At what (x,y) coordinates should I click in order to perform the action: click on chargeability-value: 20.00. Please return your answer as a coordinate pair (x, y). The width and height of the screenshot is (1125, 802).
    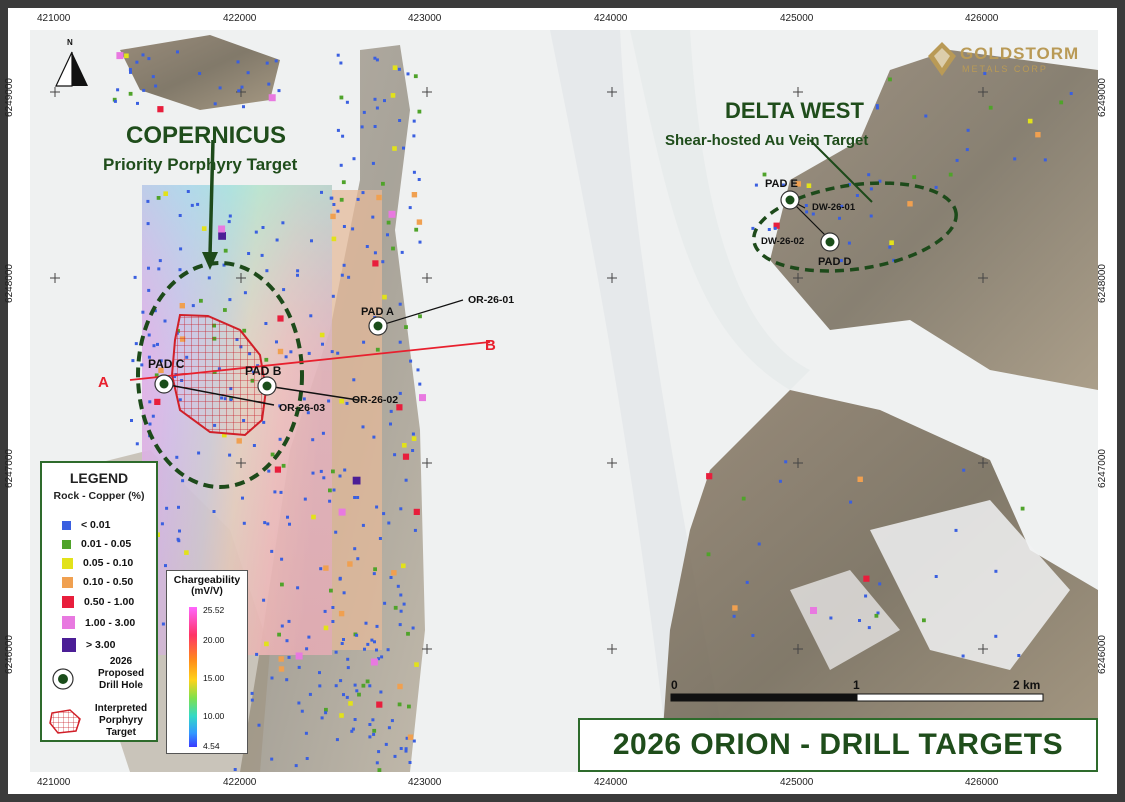
    Looking at the image, I should click on (214, 640).